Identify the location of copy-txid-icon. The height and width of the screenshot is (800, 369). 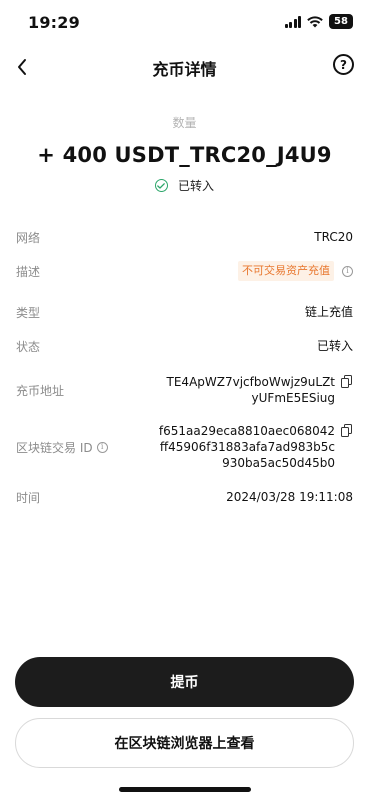
(347, 431).